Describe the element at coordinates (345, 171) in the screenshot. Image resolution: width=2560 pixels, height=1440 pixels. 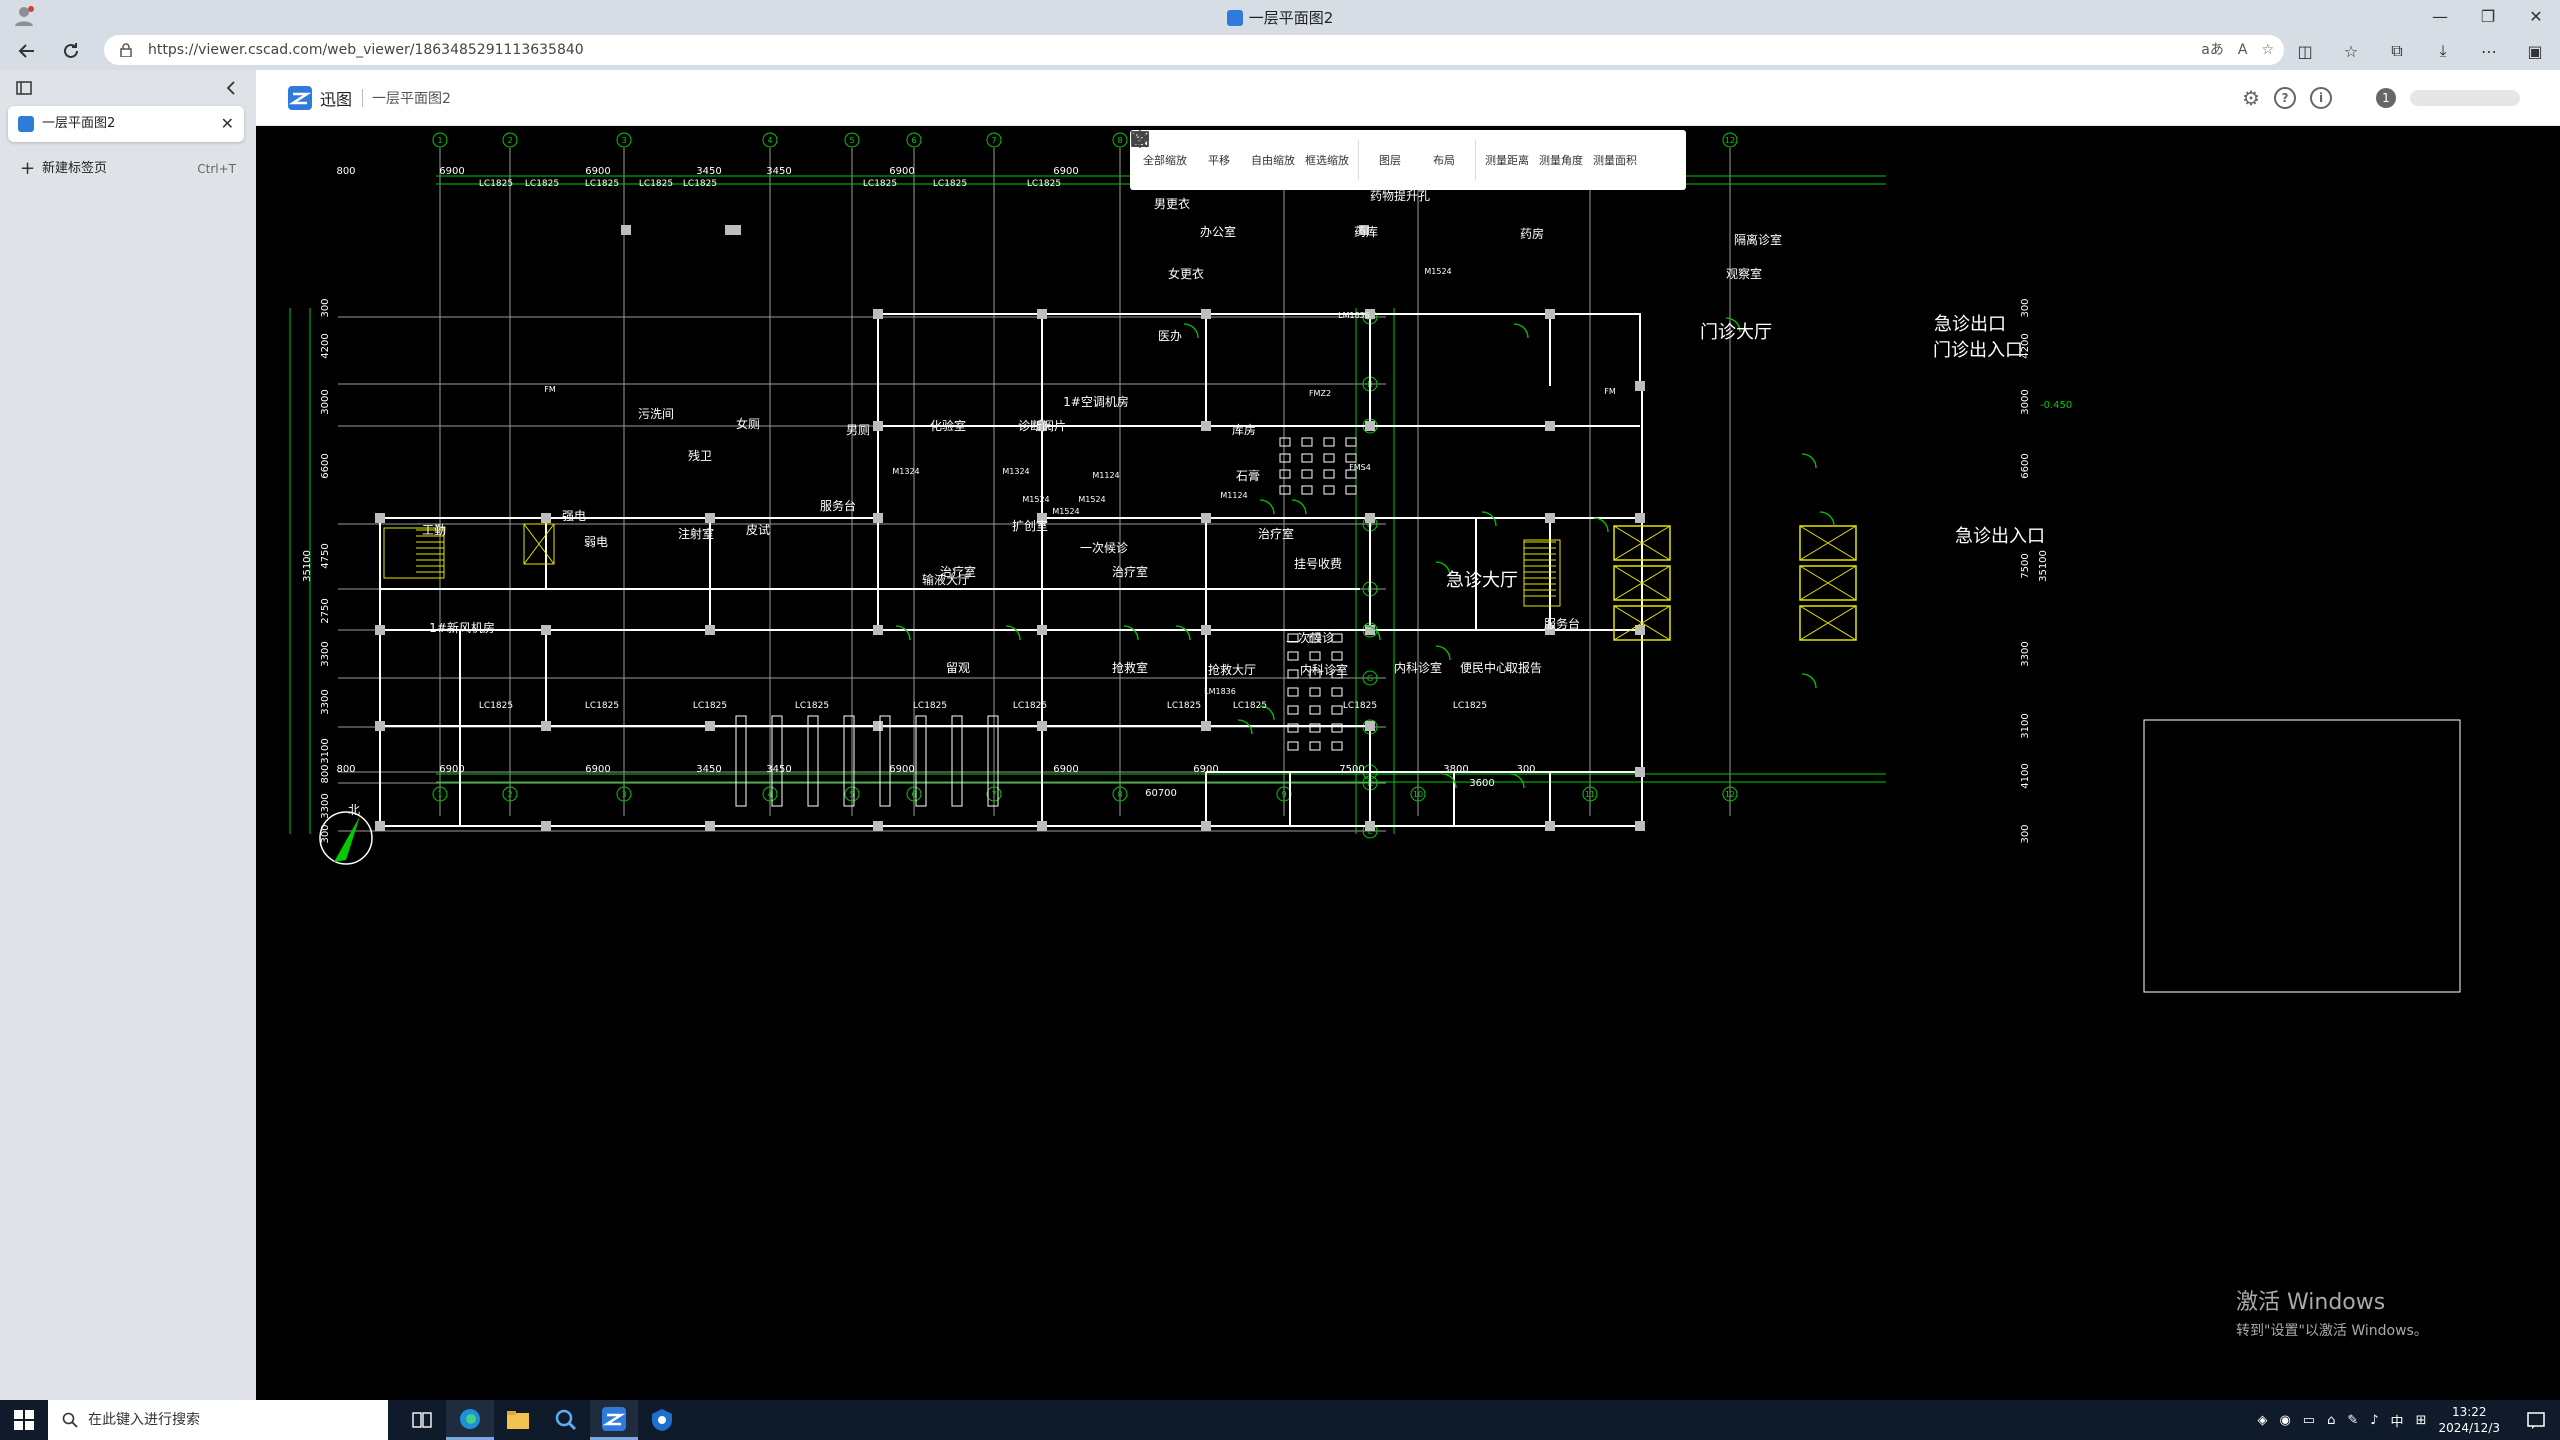
I see `dimension-text-top: 800` at that location.